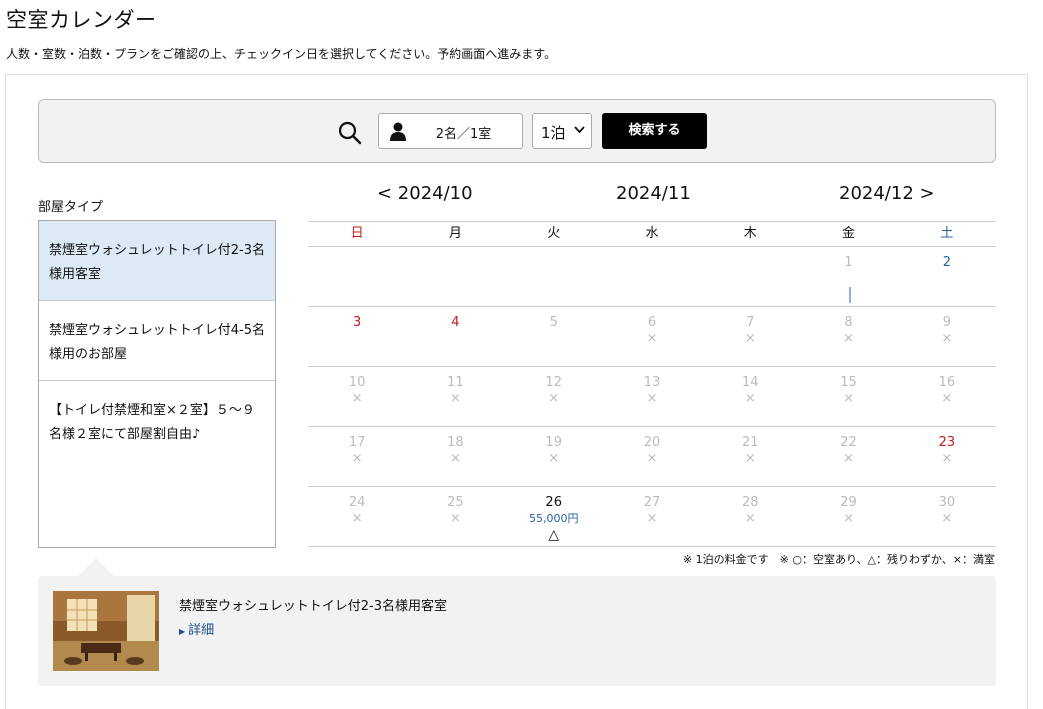 The width and height of the screenshot is (1043, 709). What do you see at coordinates (425, 193) in the screenshot?
I see `prev-month-link: < 2024/10` at bounding box center [425, 193].